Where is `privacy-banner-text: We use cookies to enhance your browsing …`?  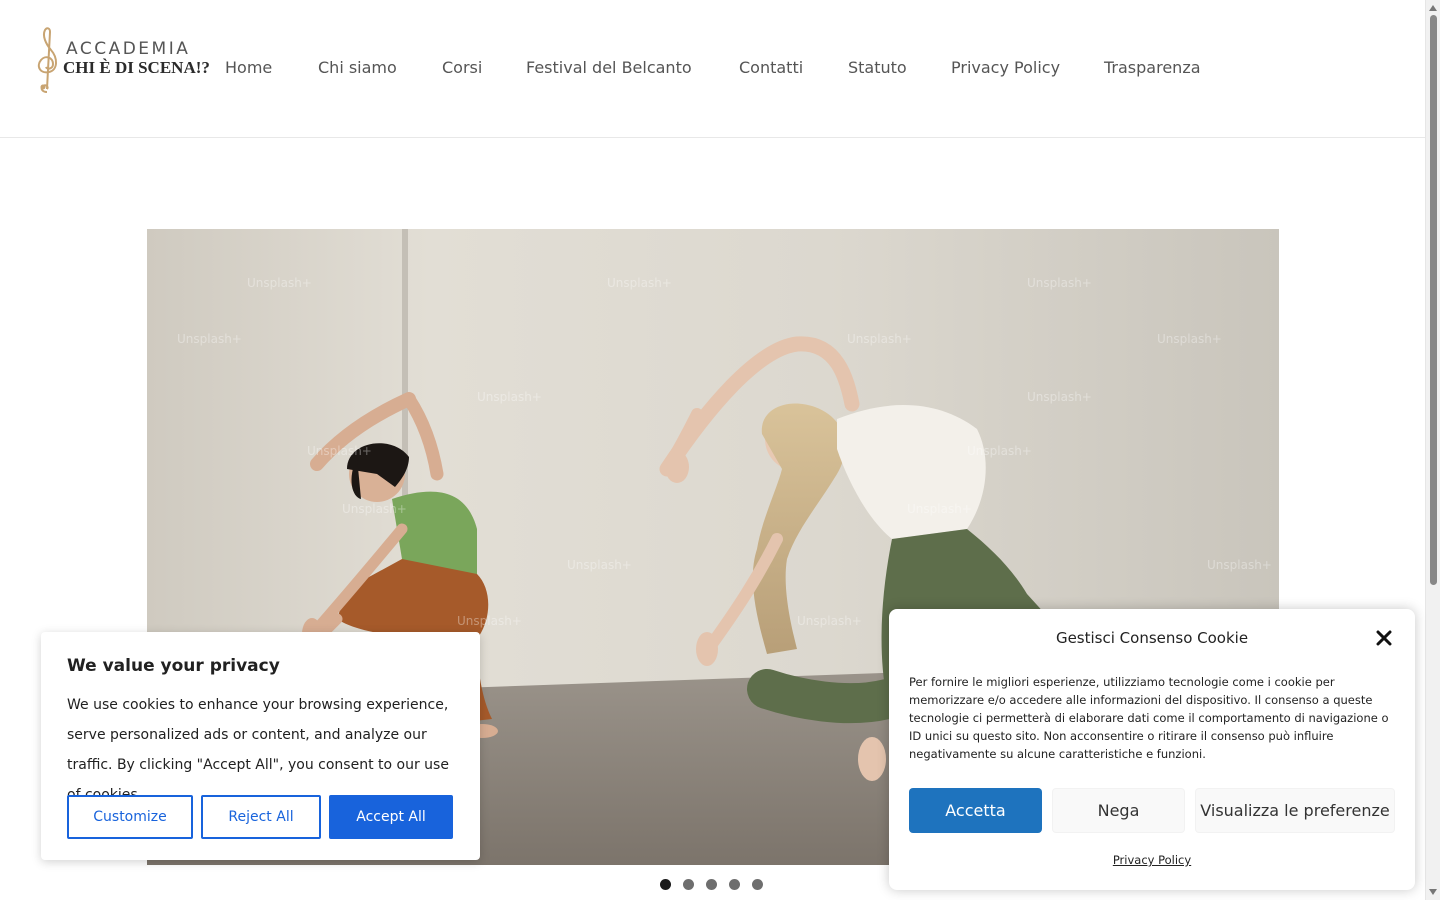
privacy-banner-text: We use cookies to enhance your browsing … is located at coordinates (258, 750).